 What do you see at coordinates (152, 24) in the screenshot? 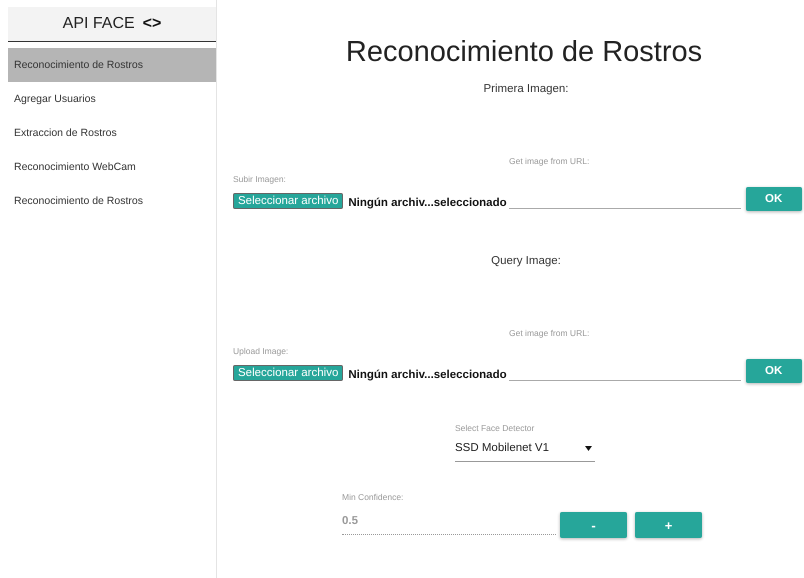
I see `collapse-toggle: <>` at bounding box center [152, 24].